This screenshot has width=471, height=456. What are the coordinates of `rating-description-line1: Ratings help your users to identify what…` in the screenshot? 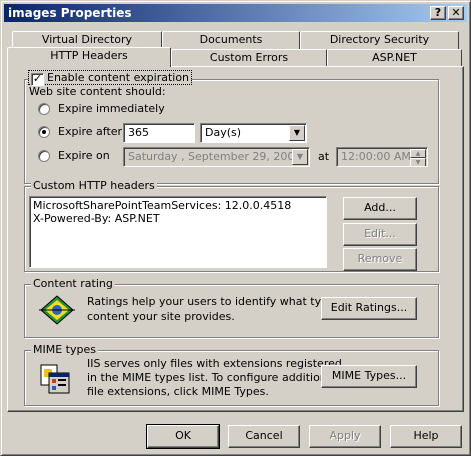 It's located at (218, 301).